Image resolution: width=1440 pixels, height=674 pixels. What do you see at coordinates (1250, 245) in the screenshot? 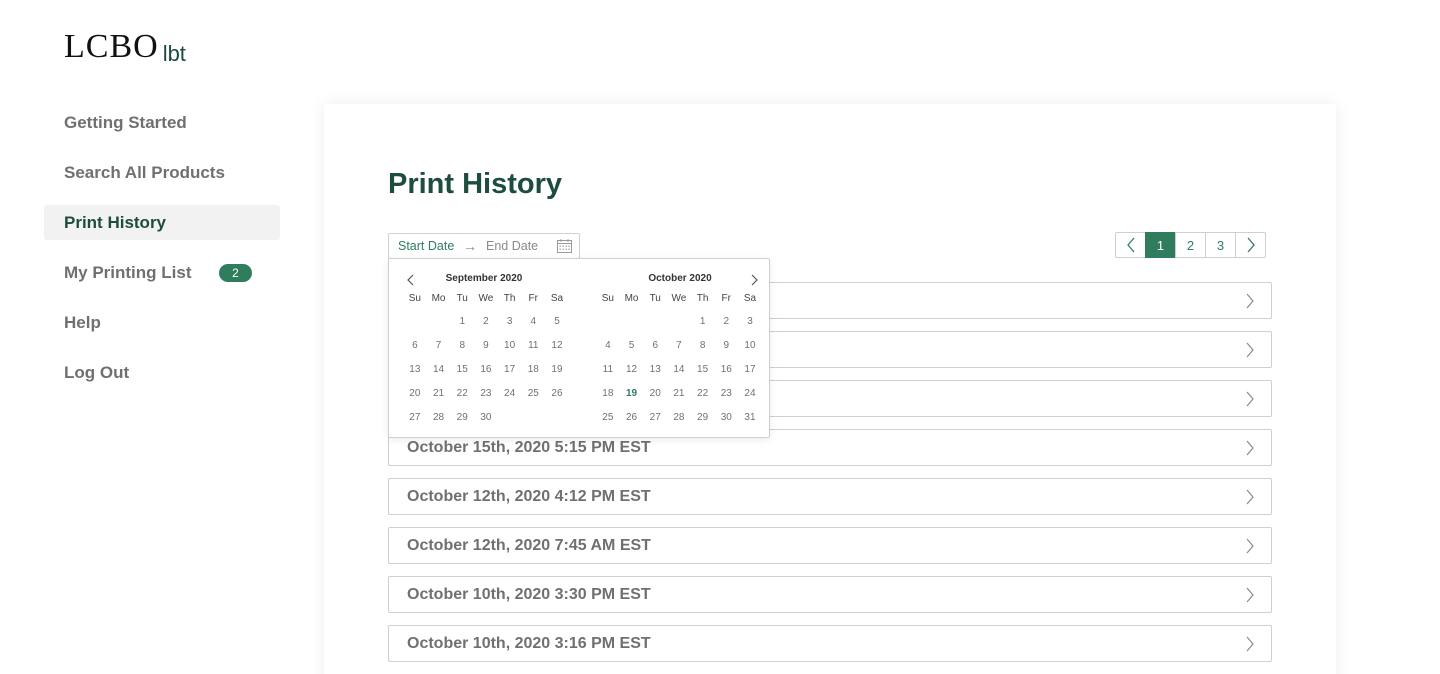
I see `pagination-next-button` at bounding box center [1250, 245].